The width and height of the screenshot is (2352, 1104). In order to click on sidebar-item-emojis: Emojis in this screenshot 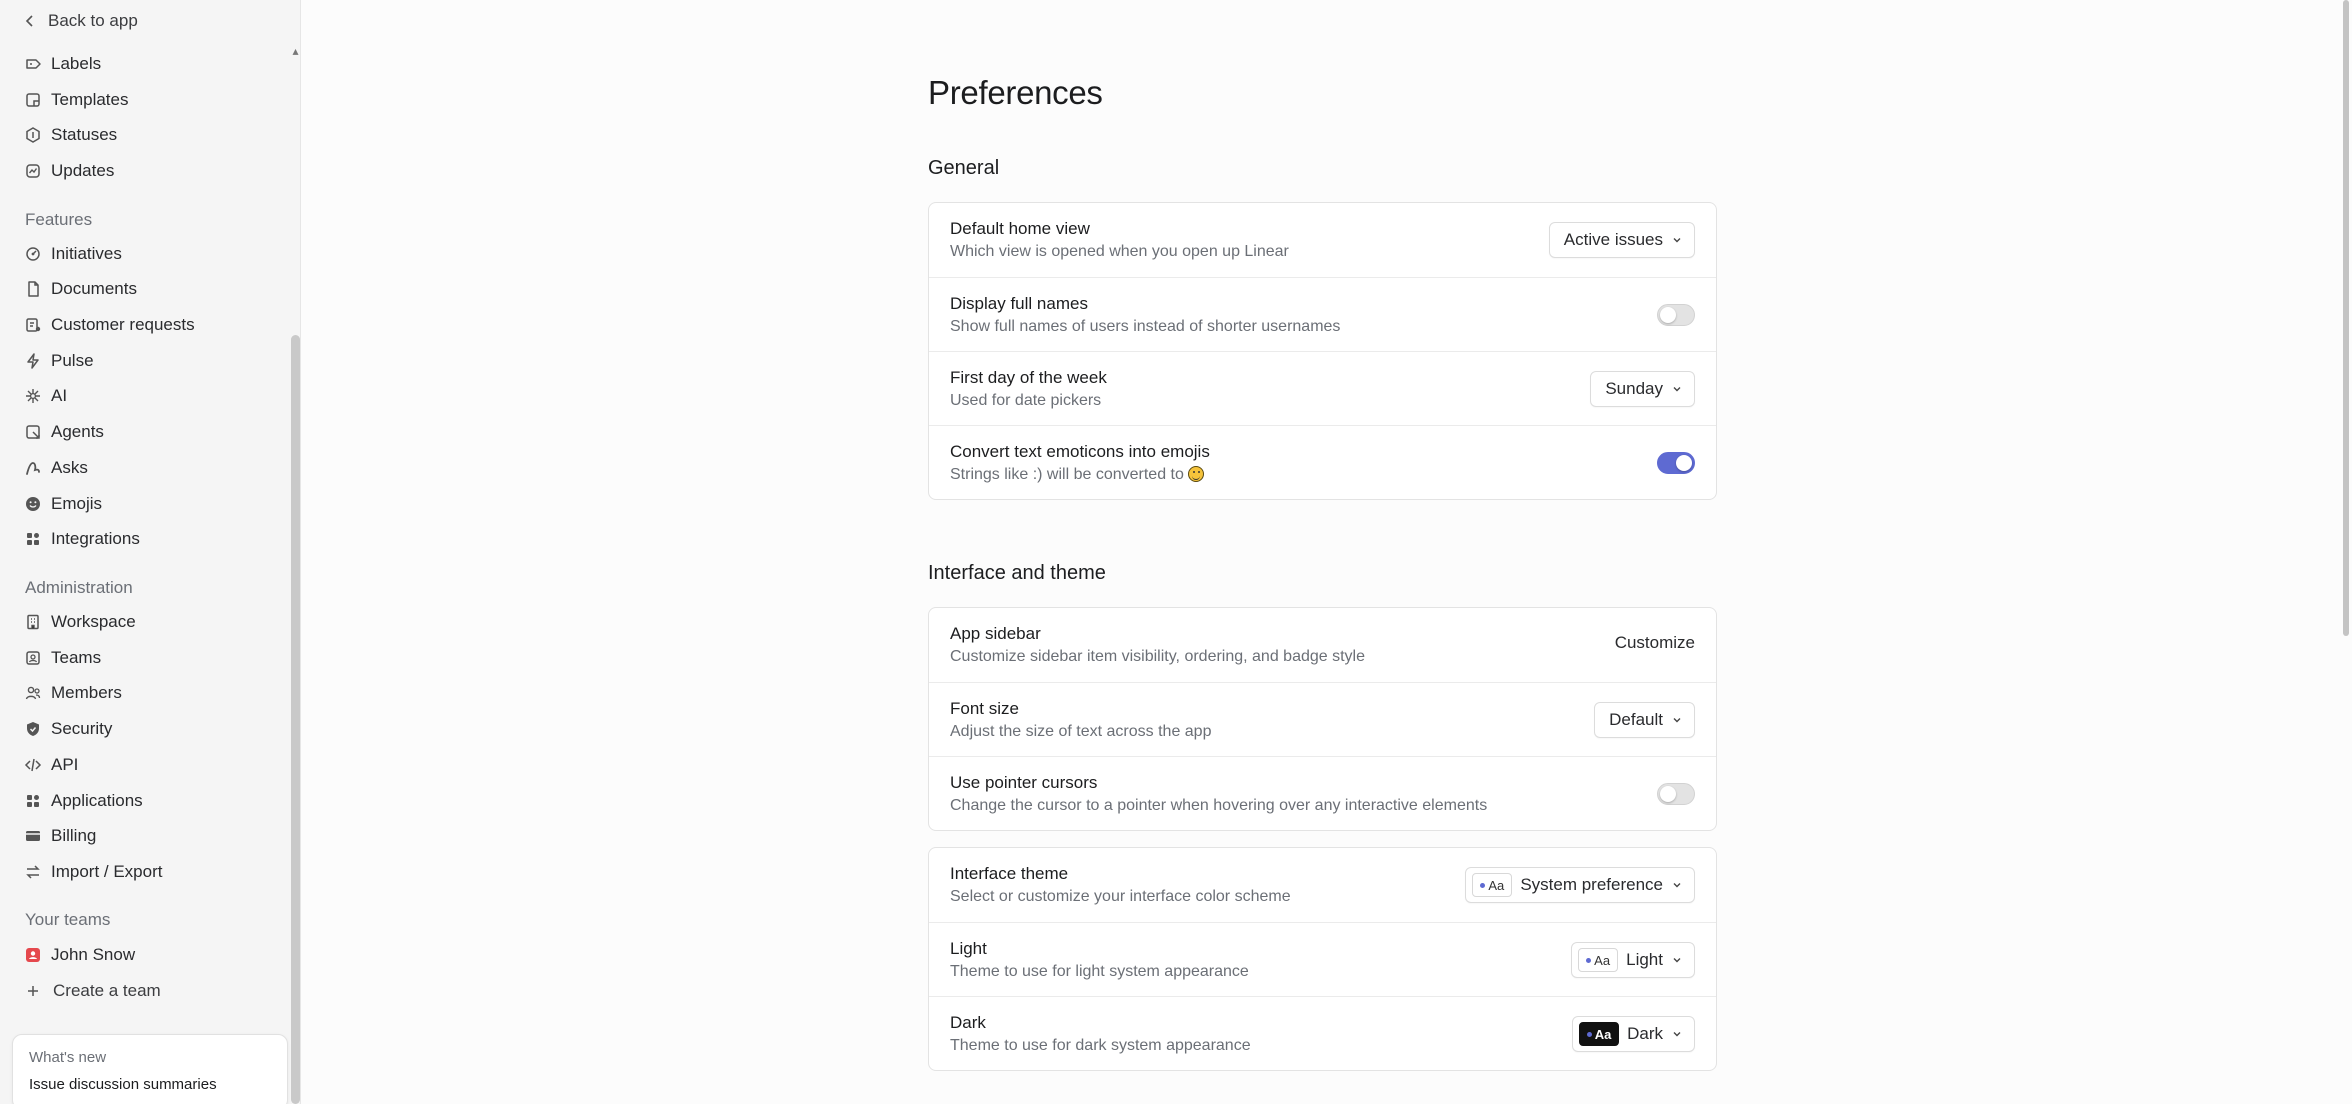, I will do `click(63, 504)`.